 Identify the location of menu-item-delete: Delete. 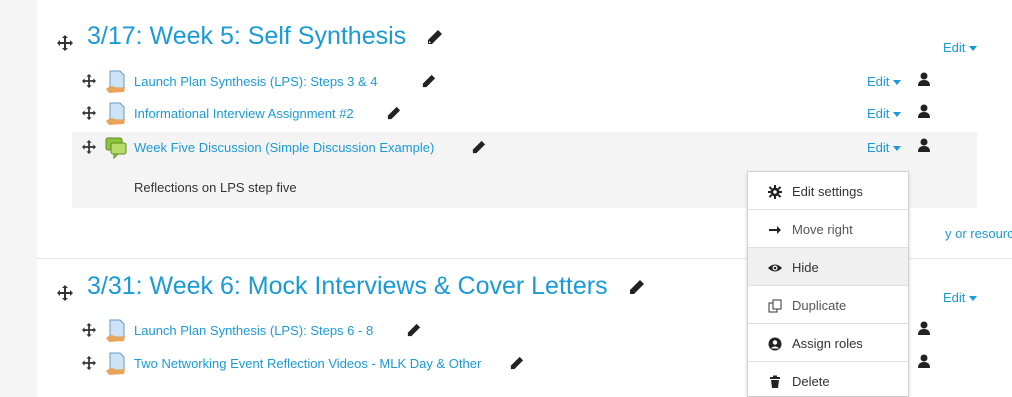
(828, 379).